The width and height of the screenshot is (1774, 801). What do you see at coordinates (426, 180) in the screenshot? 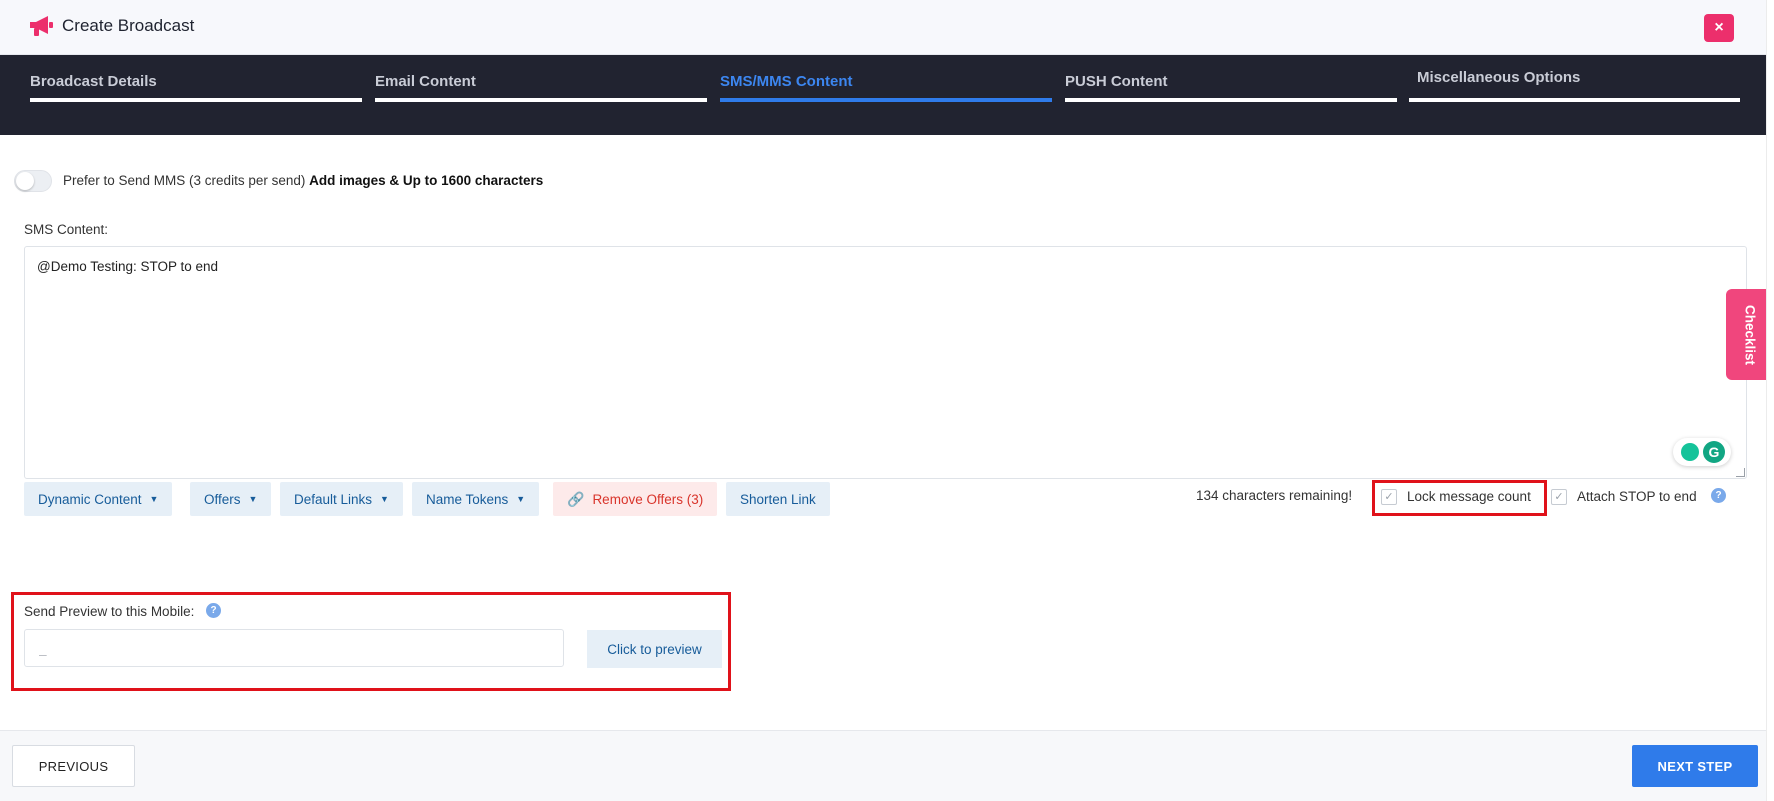
I see `mms-bold-text: Add images & Up to 1600 characters` at bounding box center [426, 180].